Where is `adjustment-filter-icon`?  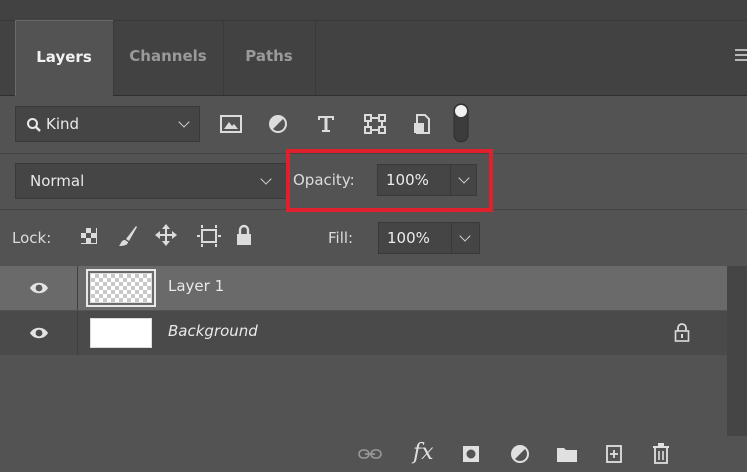
adjustment-filter-icon is located at coordinates (278, 124).